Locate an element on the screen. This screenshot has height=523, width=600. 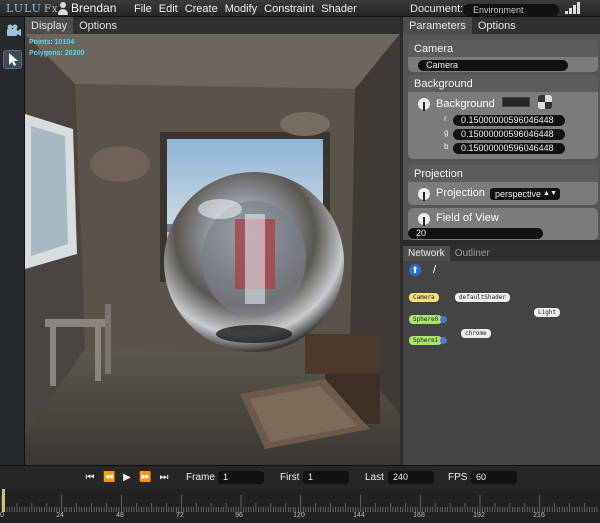
projection-header: Projection is located at coordinates (503, 173).